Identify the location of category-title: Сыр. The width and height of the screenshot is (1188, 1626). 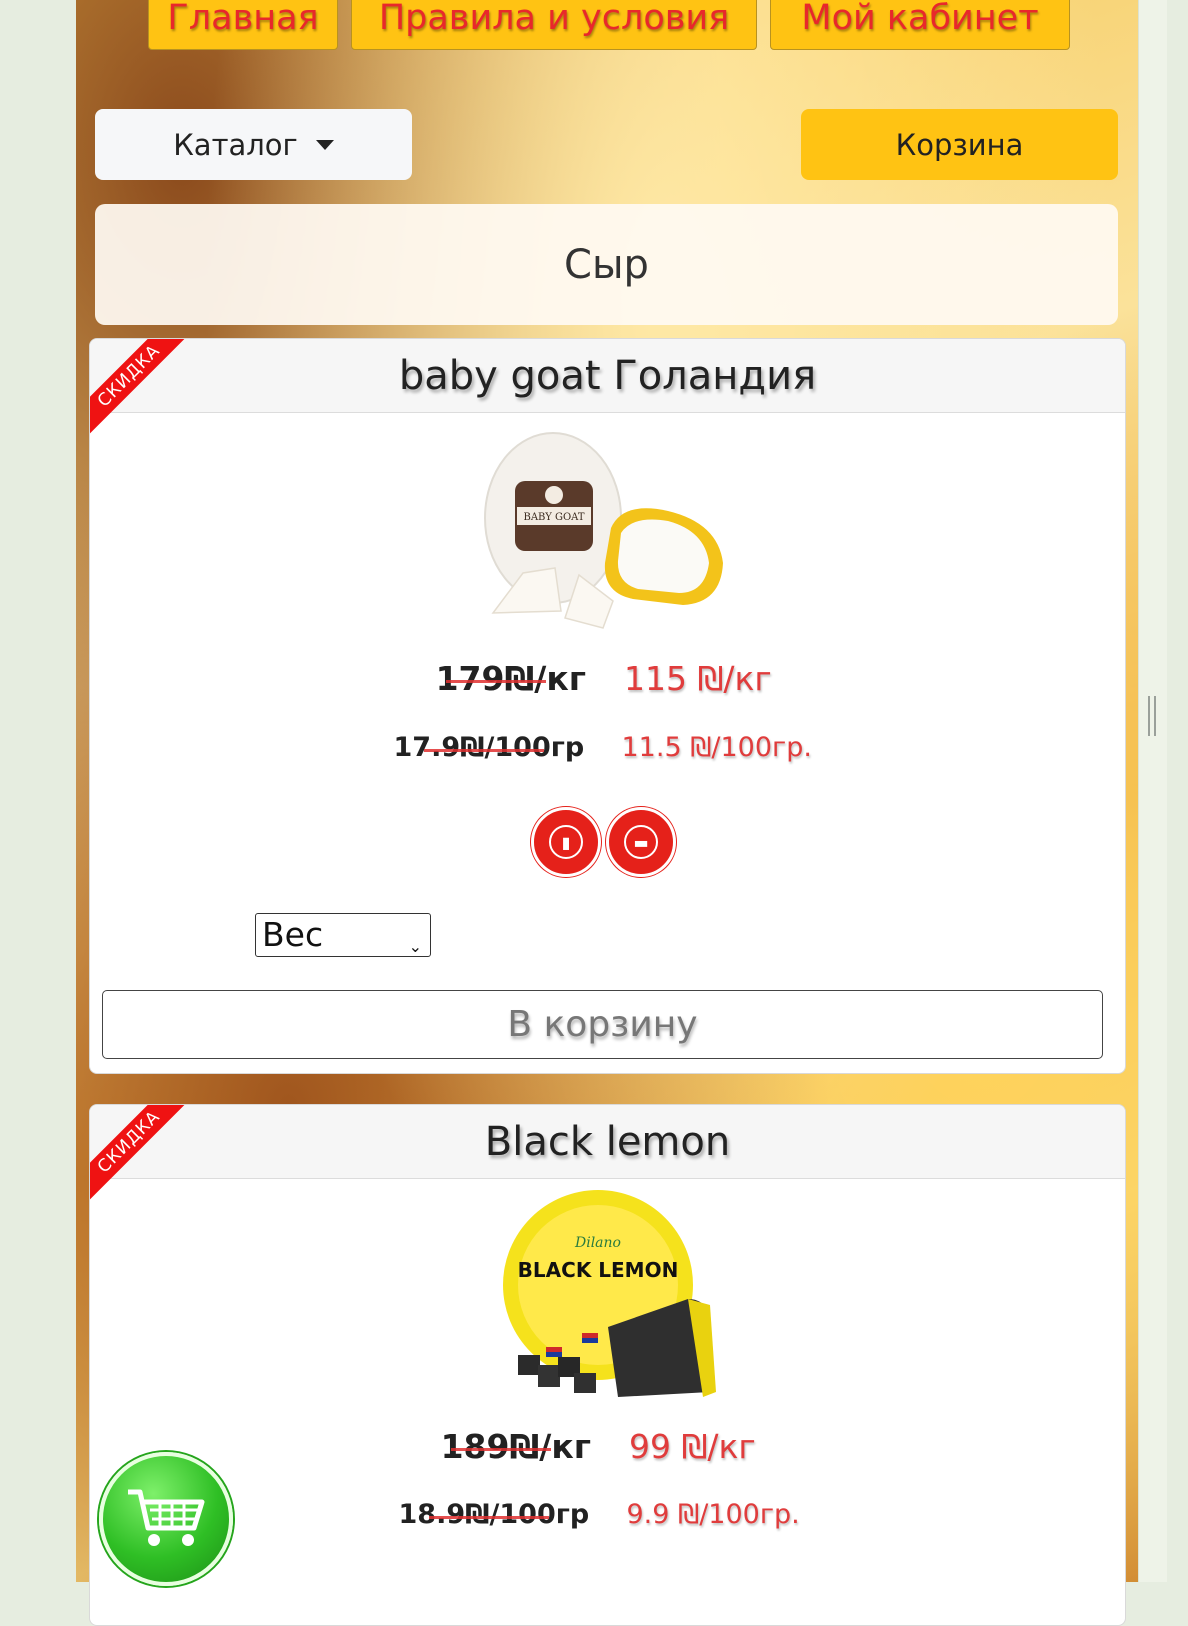
(606, 264).